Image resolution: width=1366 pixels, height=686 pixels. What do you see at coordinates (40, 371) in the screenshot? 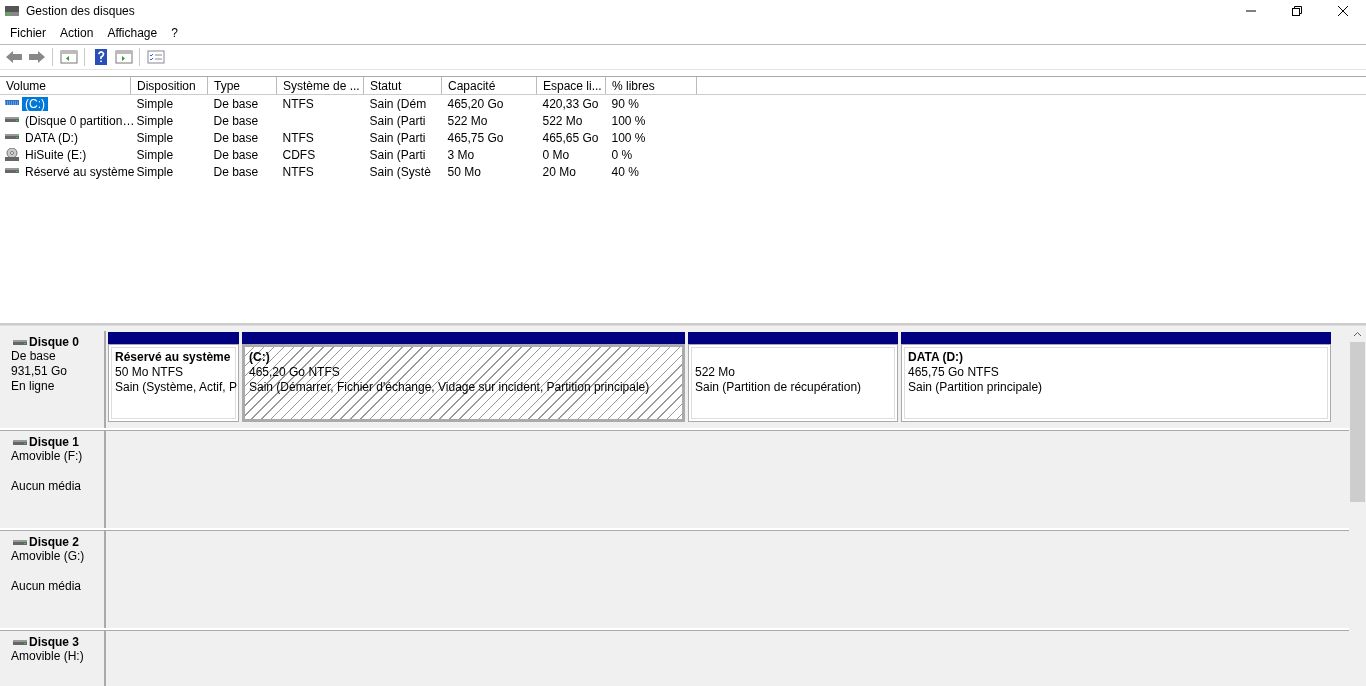
I see `disk-size: 931,51 Go` at bounding box center [40, 371].